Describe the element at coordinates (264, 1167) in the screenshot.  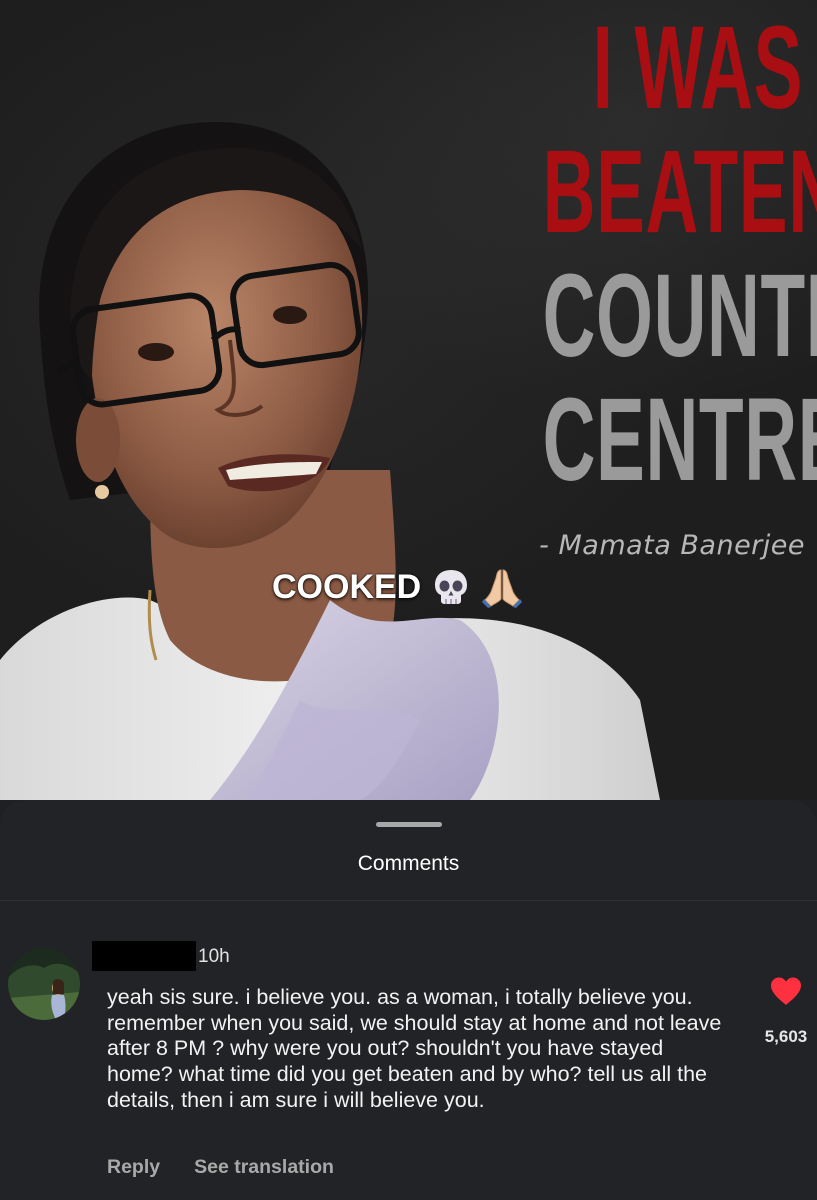
I see `see-translation-button: See translation` at that location.